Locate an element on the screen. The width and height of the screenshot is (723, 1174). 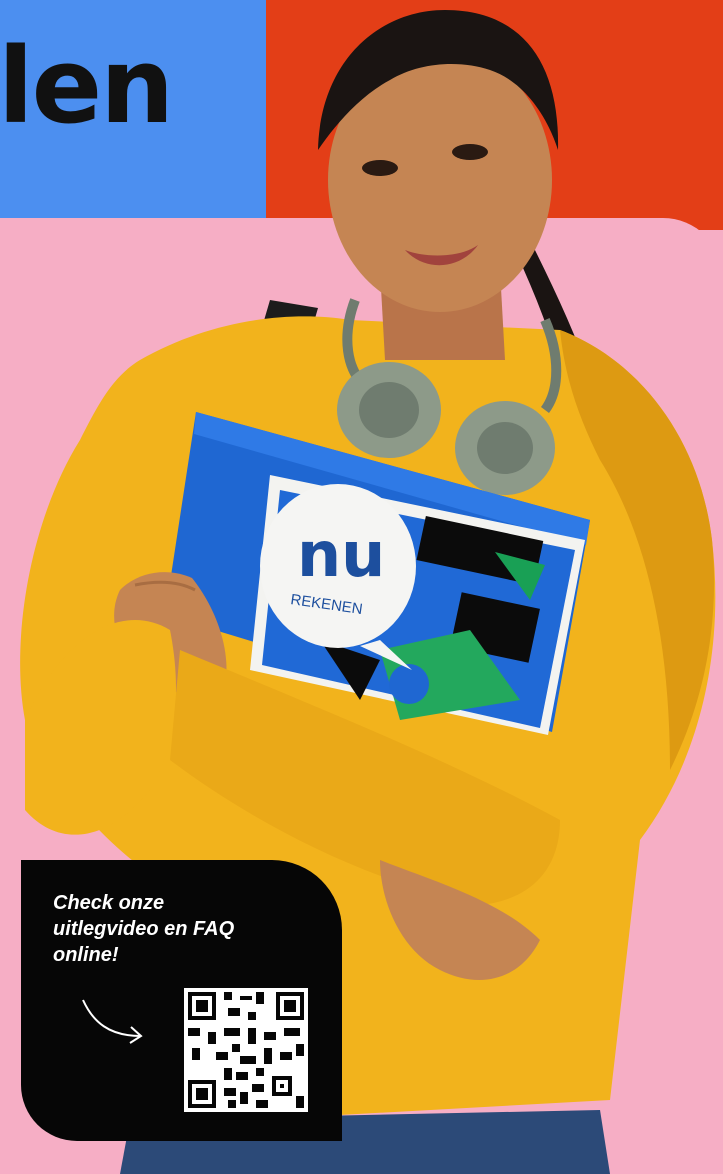
qr-code-icon is located at coordinates (246, 1050).